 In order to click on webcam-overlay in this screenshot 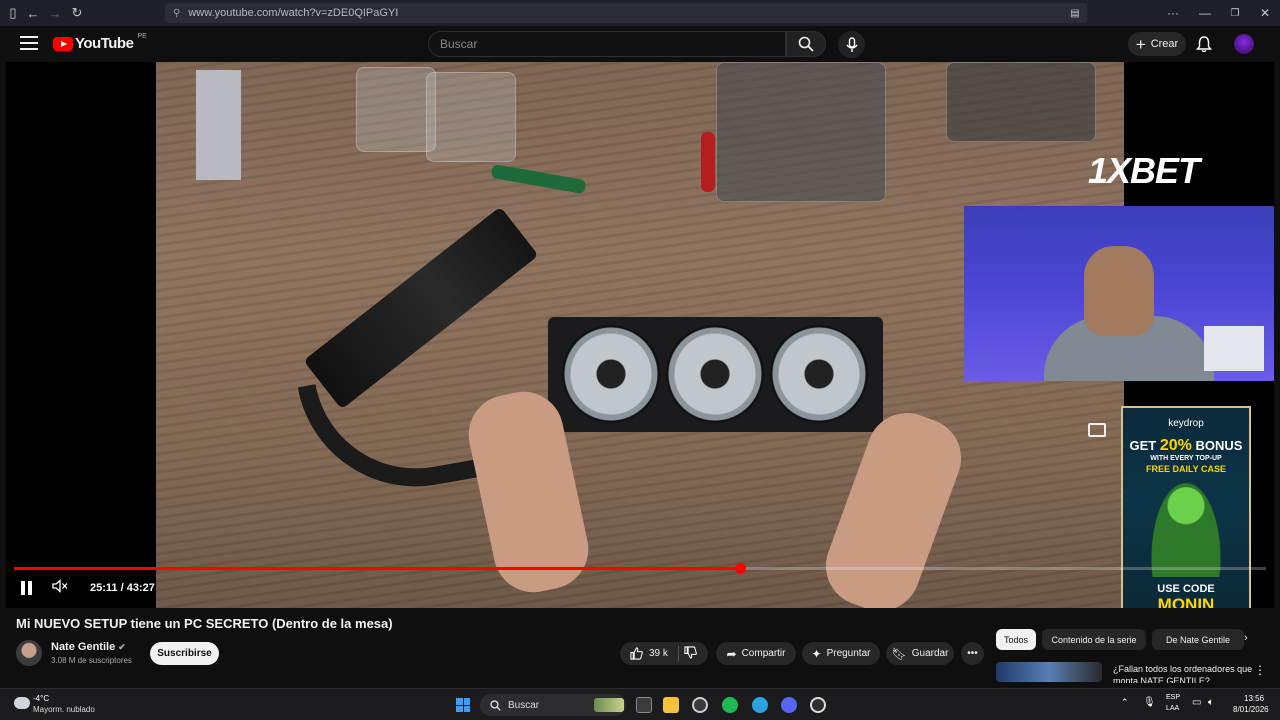, I will do `click(1119, 293)`.